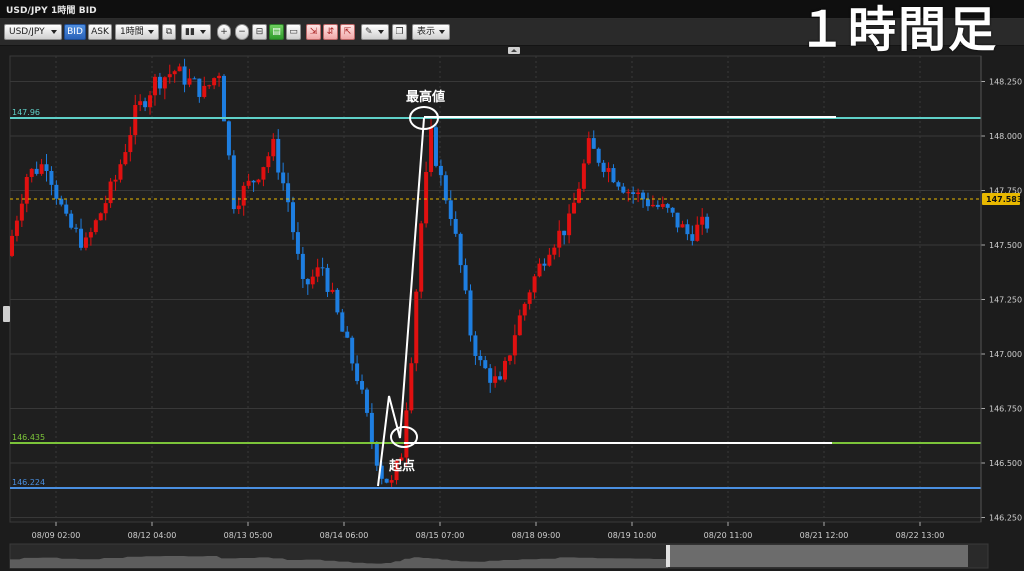 The width and height of the screenshot is (1024, 571). What do you see at coordinates (26, 112) in the screenshot?
I see `level-label: 147.96` at bounding box center [26, 112].